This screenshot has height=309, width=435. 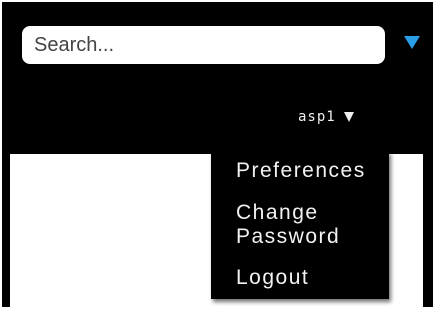 I want to click on search-input, so click(x=203, y=45).